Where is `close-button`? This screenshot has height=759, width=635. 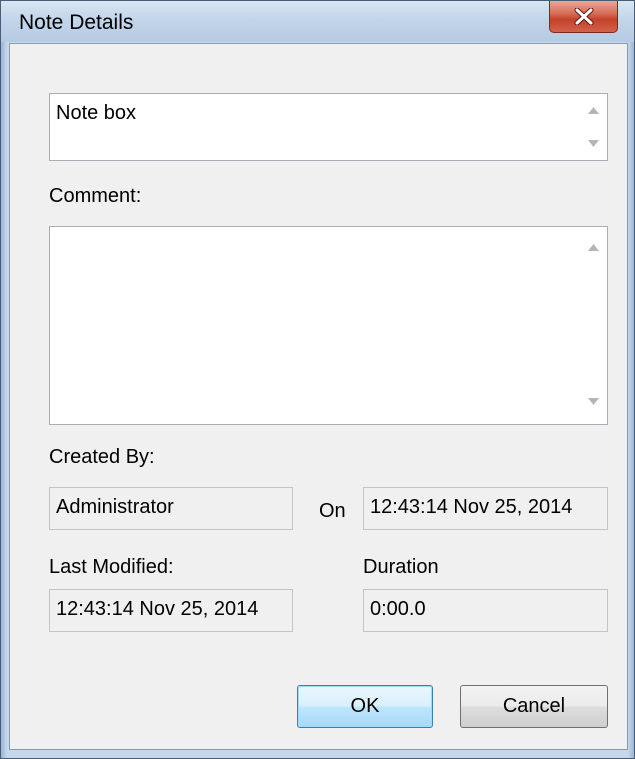
close-button is located at coordinates (583, 17).